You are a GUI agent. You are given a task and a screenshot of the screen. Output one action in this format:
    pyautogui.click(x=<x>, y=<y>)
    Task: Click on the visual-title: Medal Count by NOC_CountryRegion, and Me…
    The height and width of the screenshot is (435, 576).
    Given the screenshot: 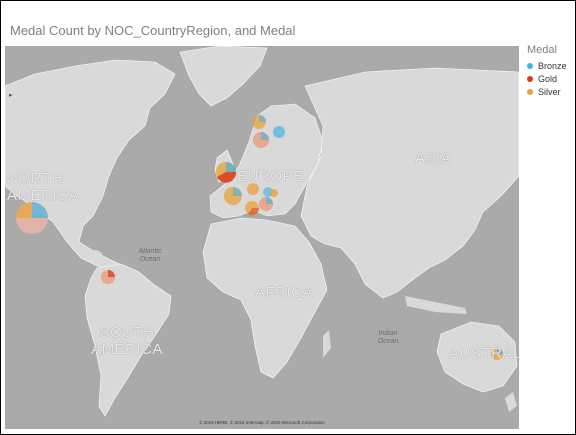 What is the action you would take?
    pyautogui.click(x=153, y=30)
    